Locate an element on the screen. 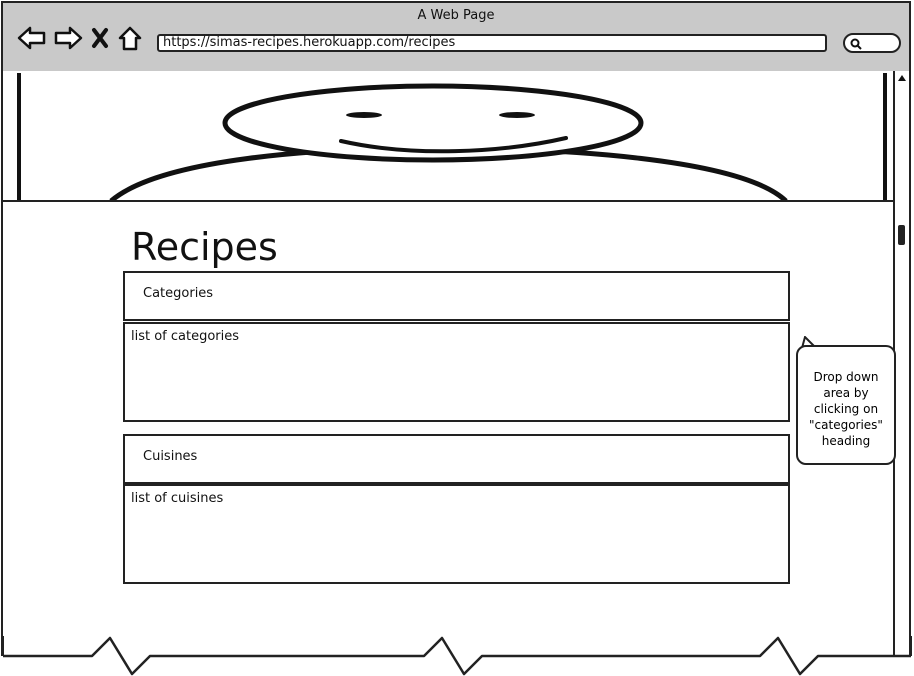 The width and height of the screenshot is (914, 676). close-icon is located at coordinates (100, 38).